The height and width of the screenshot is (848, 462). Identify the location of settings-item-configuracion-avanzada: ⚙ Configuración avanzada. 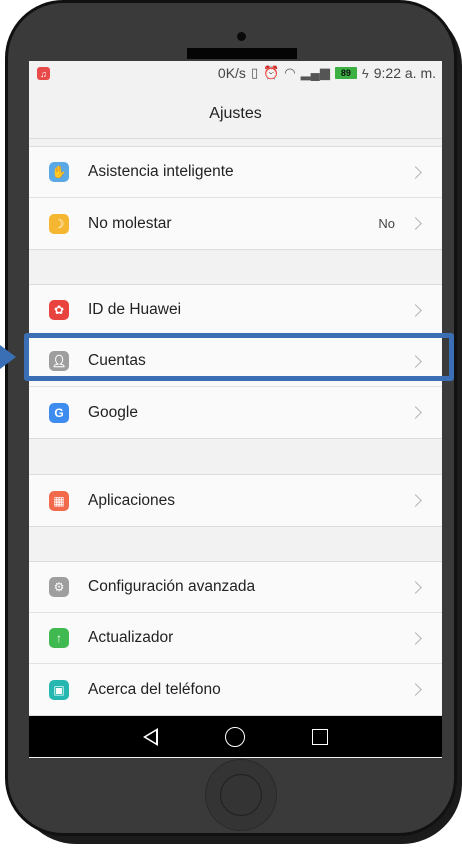
(235, 587).